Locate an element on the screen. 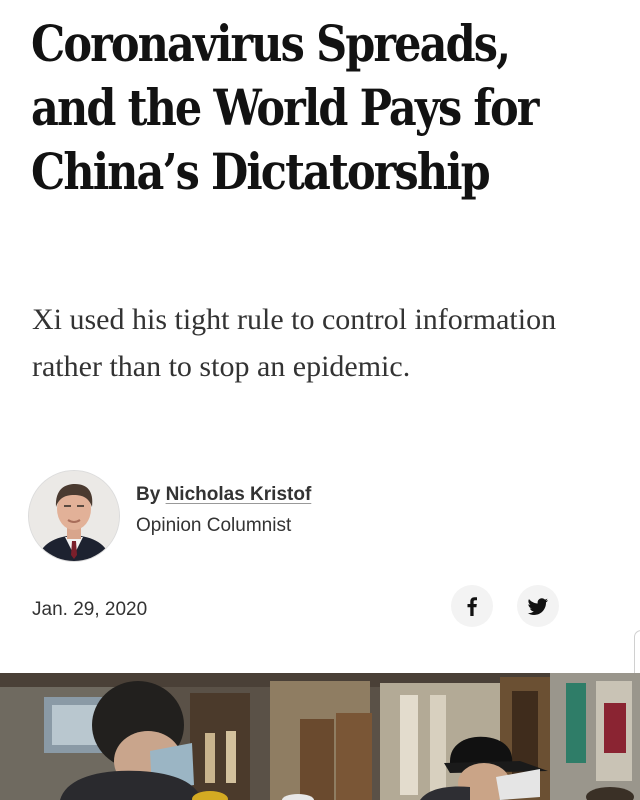 This screenshot has height=800, width=640. byline-prefix: By is located at coordinates (148, 494).